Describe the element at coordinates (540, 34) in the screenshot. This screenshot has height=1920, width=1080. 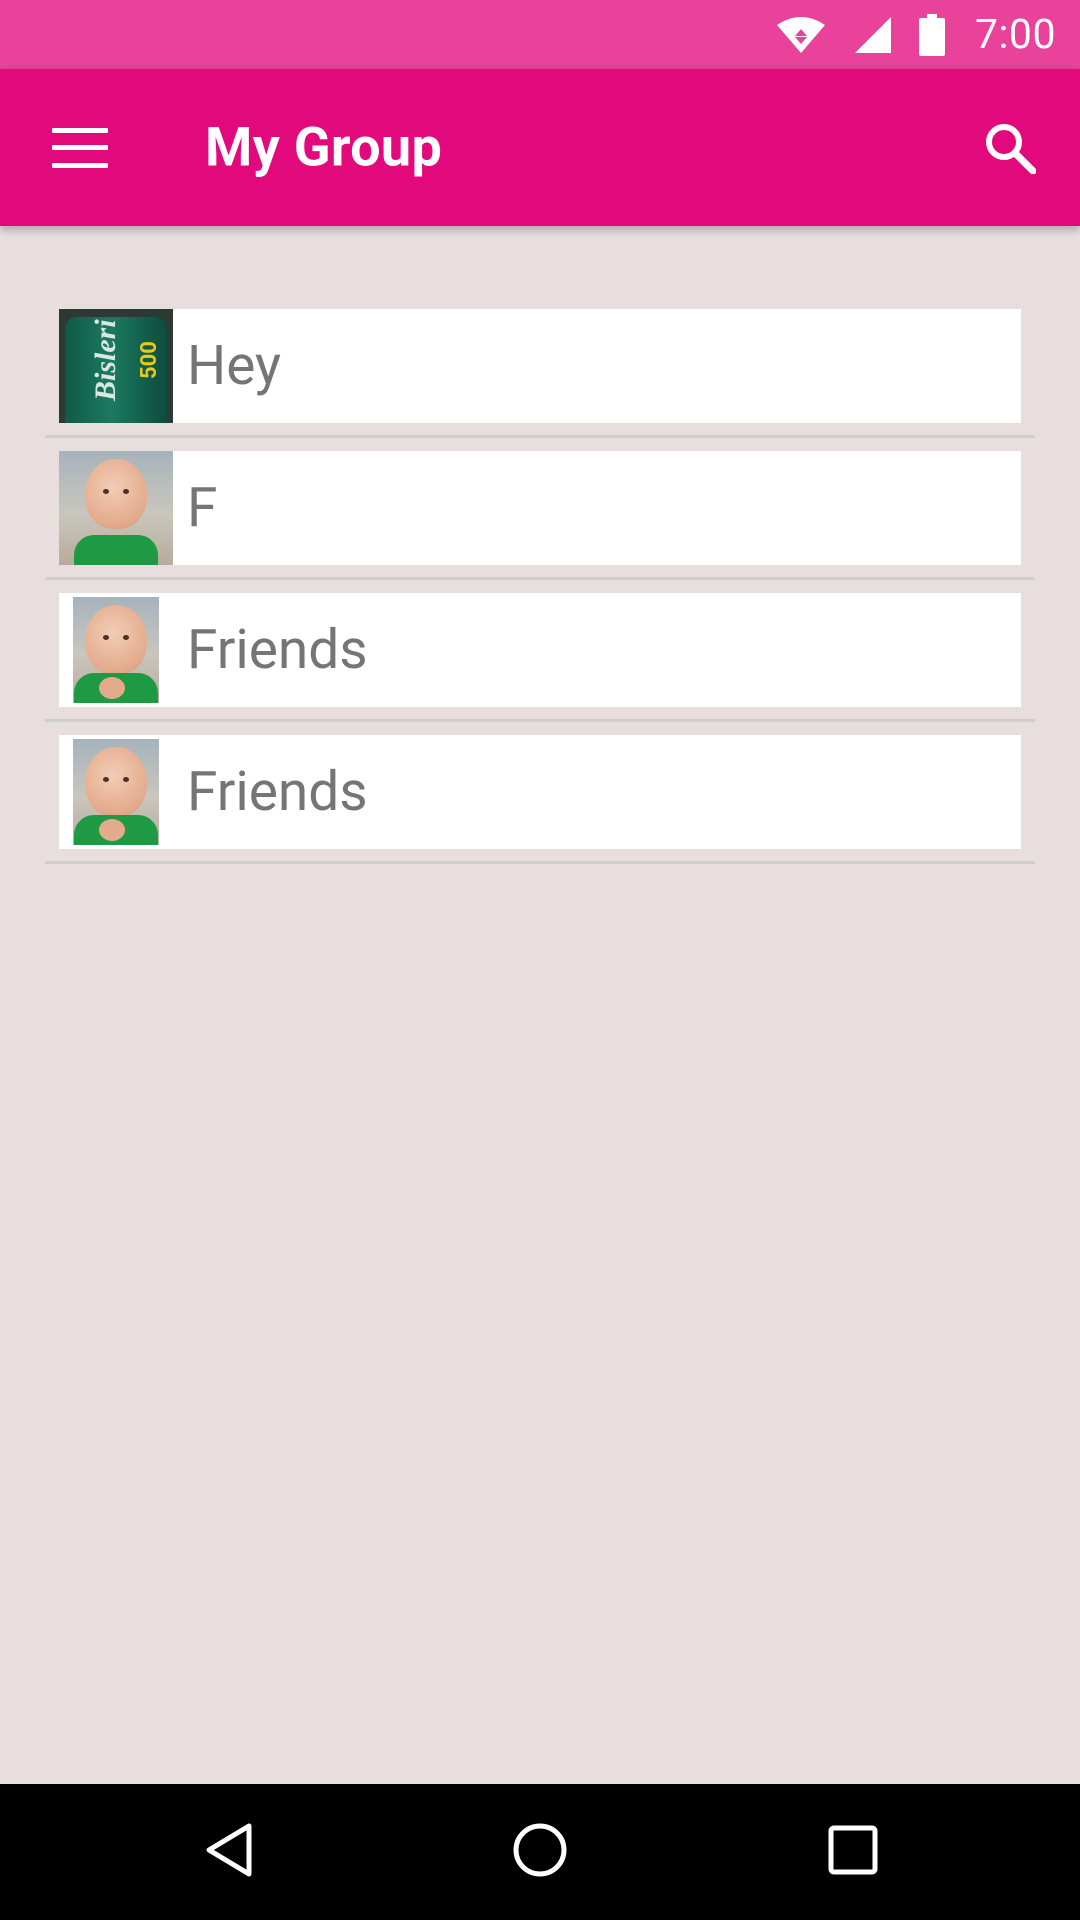
I see `status-bar: 7:00` at that location.